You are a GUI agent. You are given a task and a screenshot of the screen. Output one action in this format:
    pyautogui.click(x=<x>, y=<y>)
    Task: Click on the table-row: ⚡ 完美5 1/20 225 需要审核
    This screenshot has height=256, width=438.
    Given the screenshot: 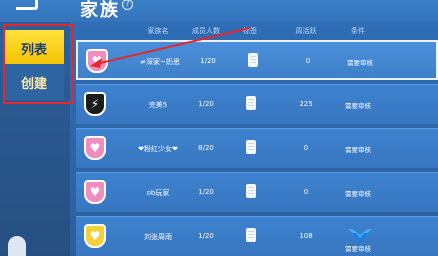 What is the action you would take?
    pyautogui.click(x=257, y=104)
    